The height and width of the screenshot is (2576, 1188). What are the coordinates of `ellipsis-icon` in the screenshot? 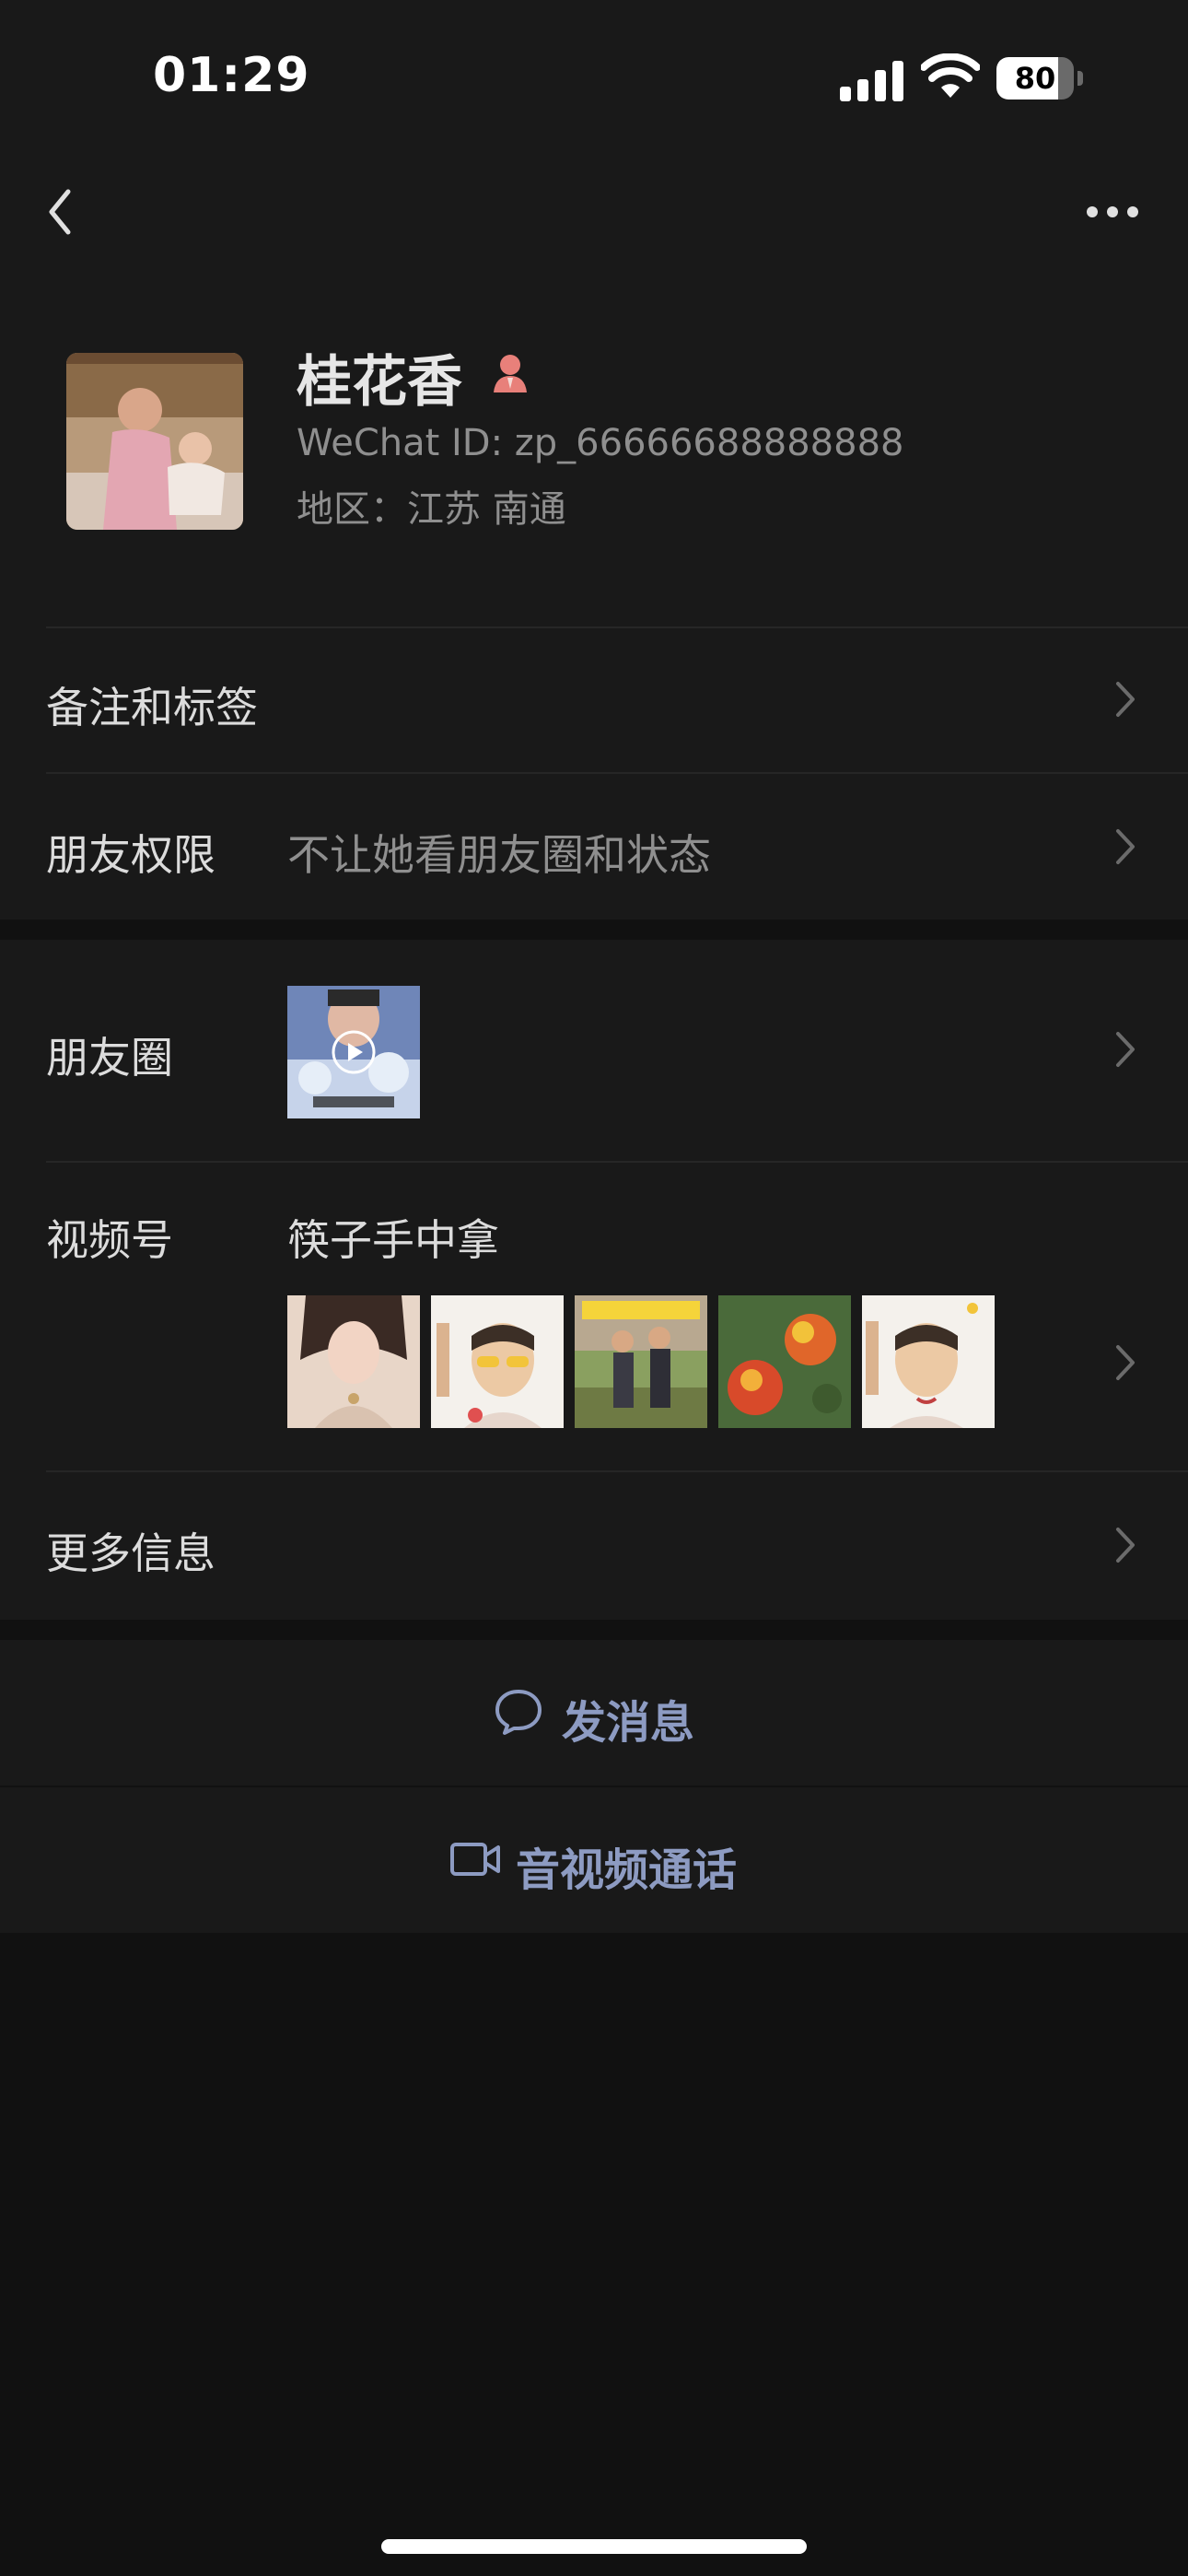 It's located at (1112, 212).